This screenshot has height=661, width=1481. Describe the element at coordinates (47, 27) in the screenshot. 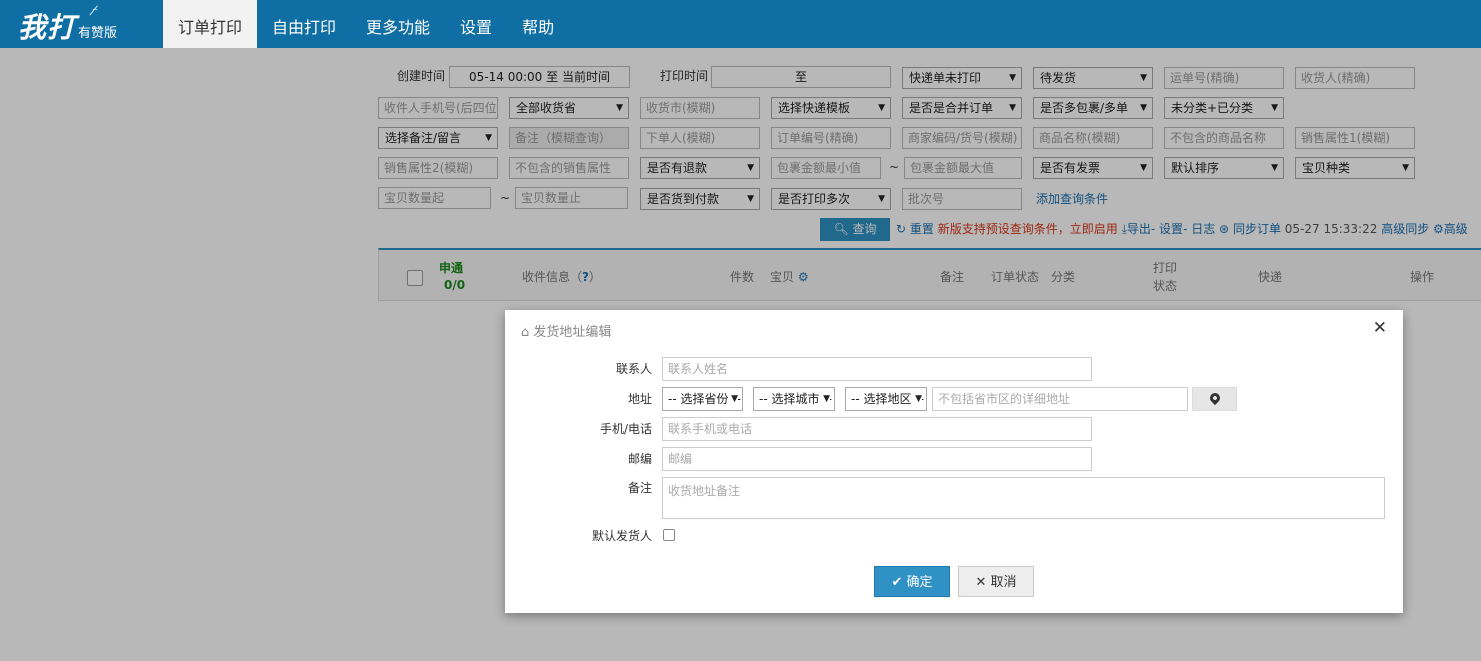

I see `logo-main-text: 我打` at that location.